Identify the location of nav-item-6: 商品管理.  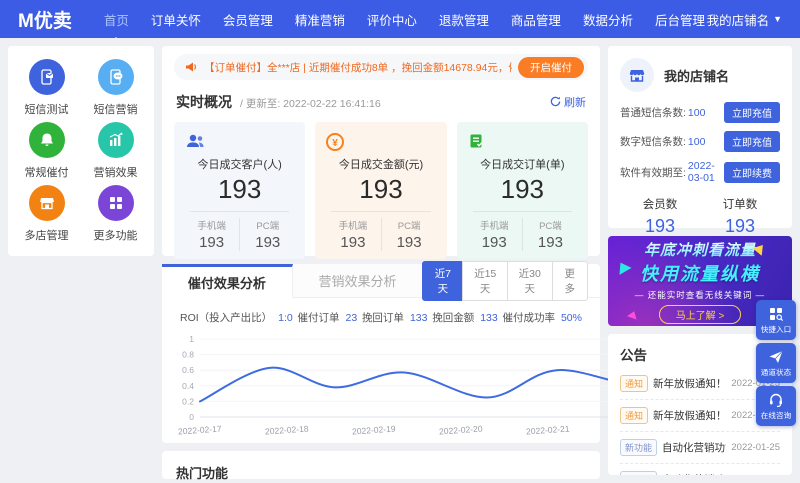
(536, 19).